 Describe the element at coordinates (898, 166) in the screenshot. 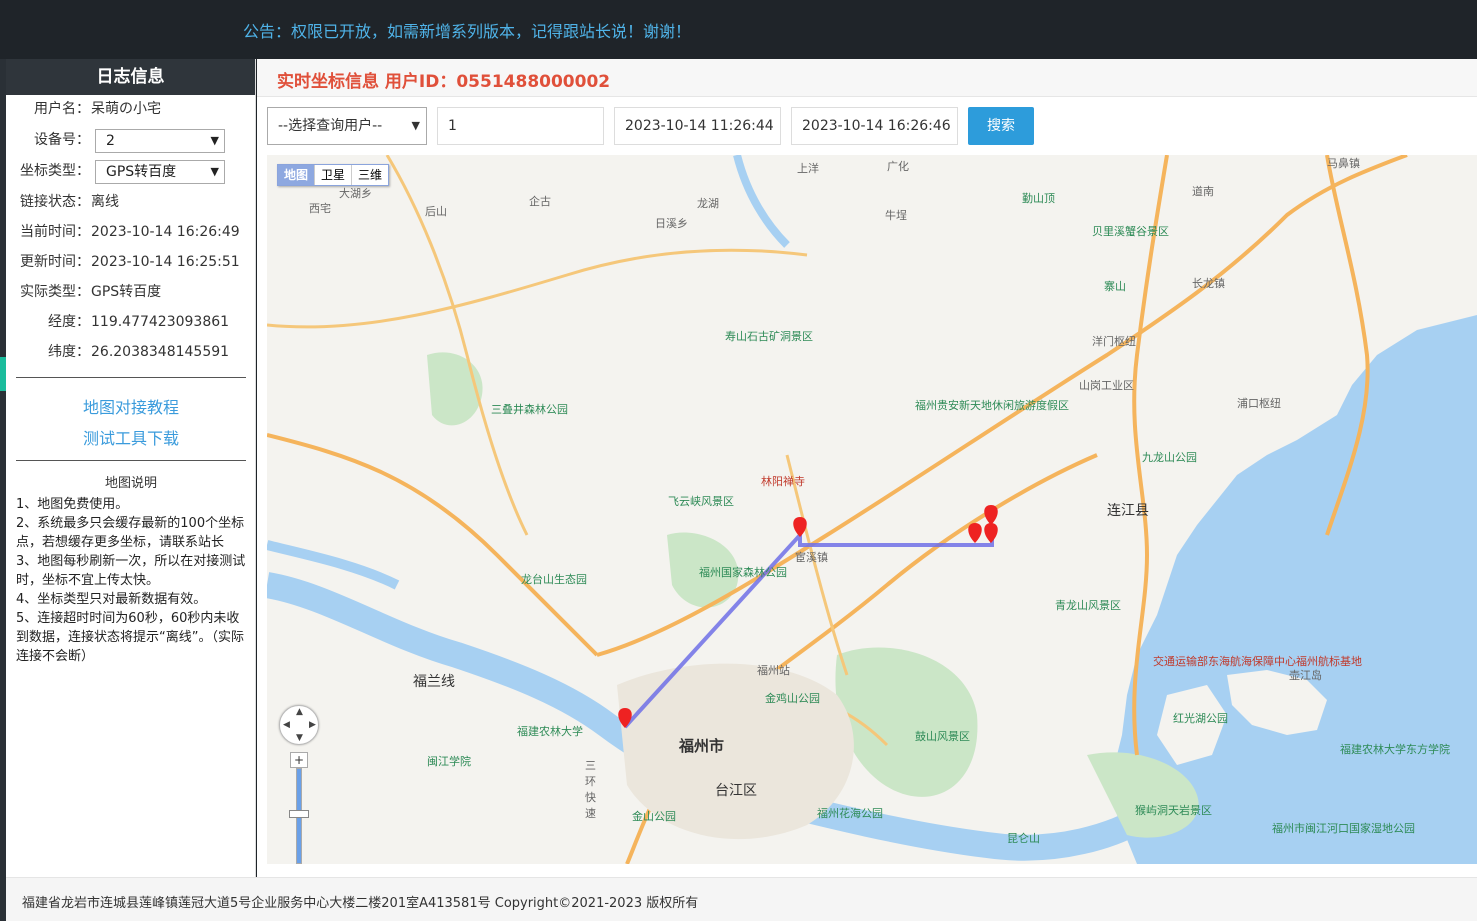

I see `map-label: 广化` at that location.